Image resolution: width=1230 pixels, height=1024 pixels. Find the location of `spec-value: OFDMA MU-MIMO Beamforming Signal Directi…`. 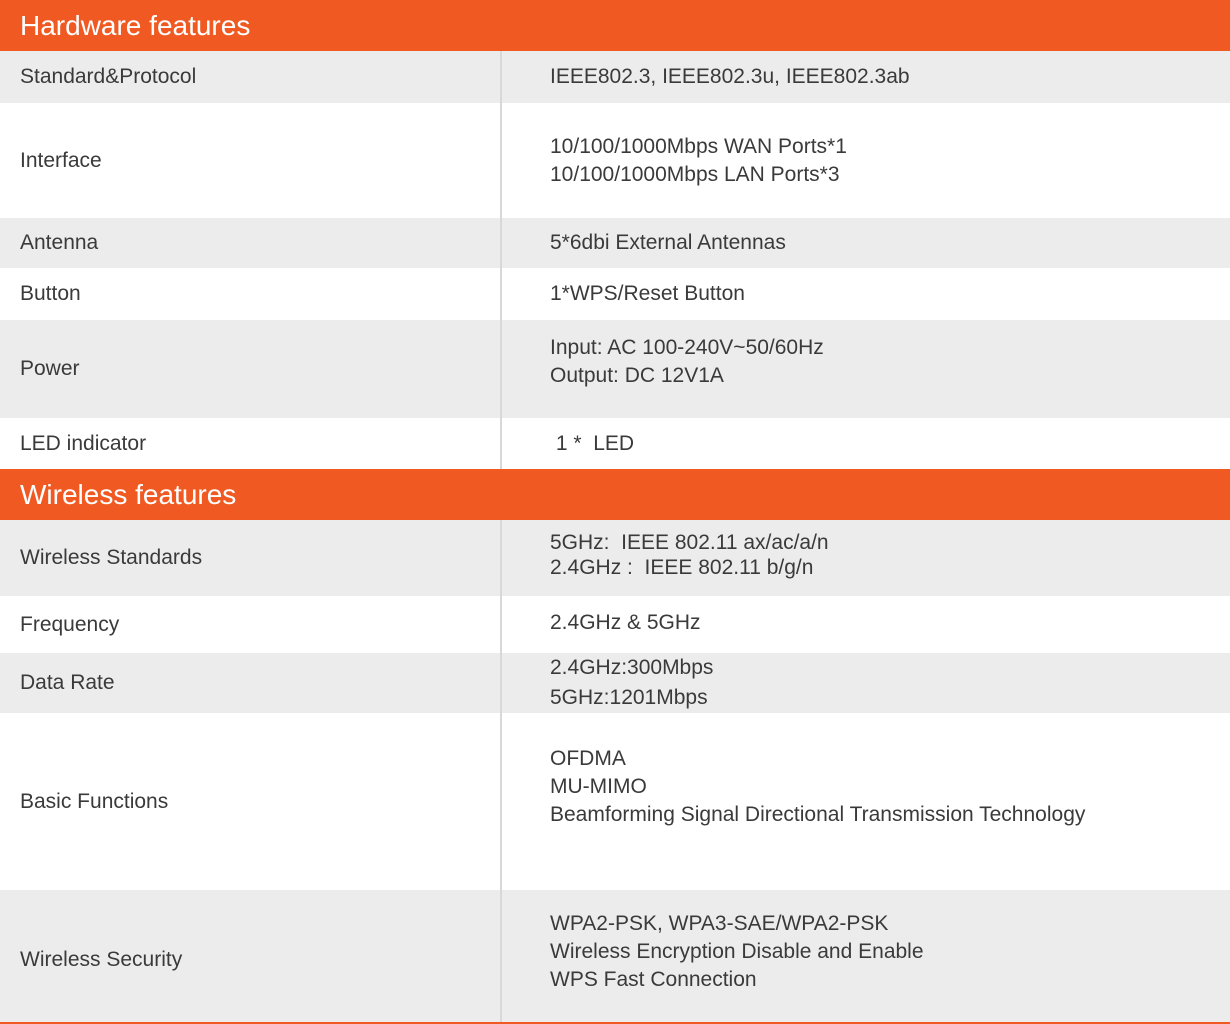

spec-value: OFDMA MU-MIMO Beamforming Signal Directi… is located at coordinates (885, 801).